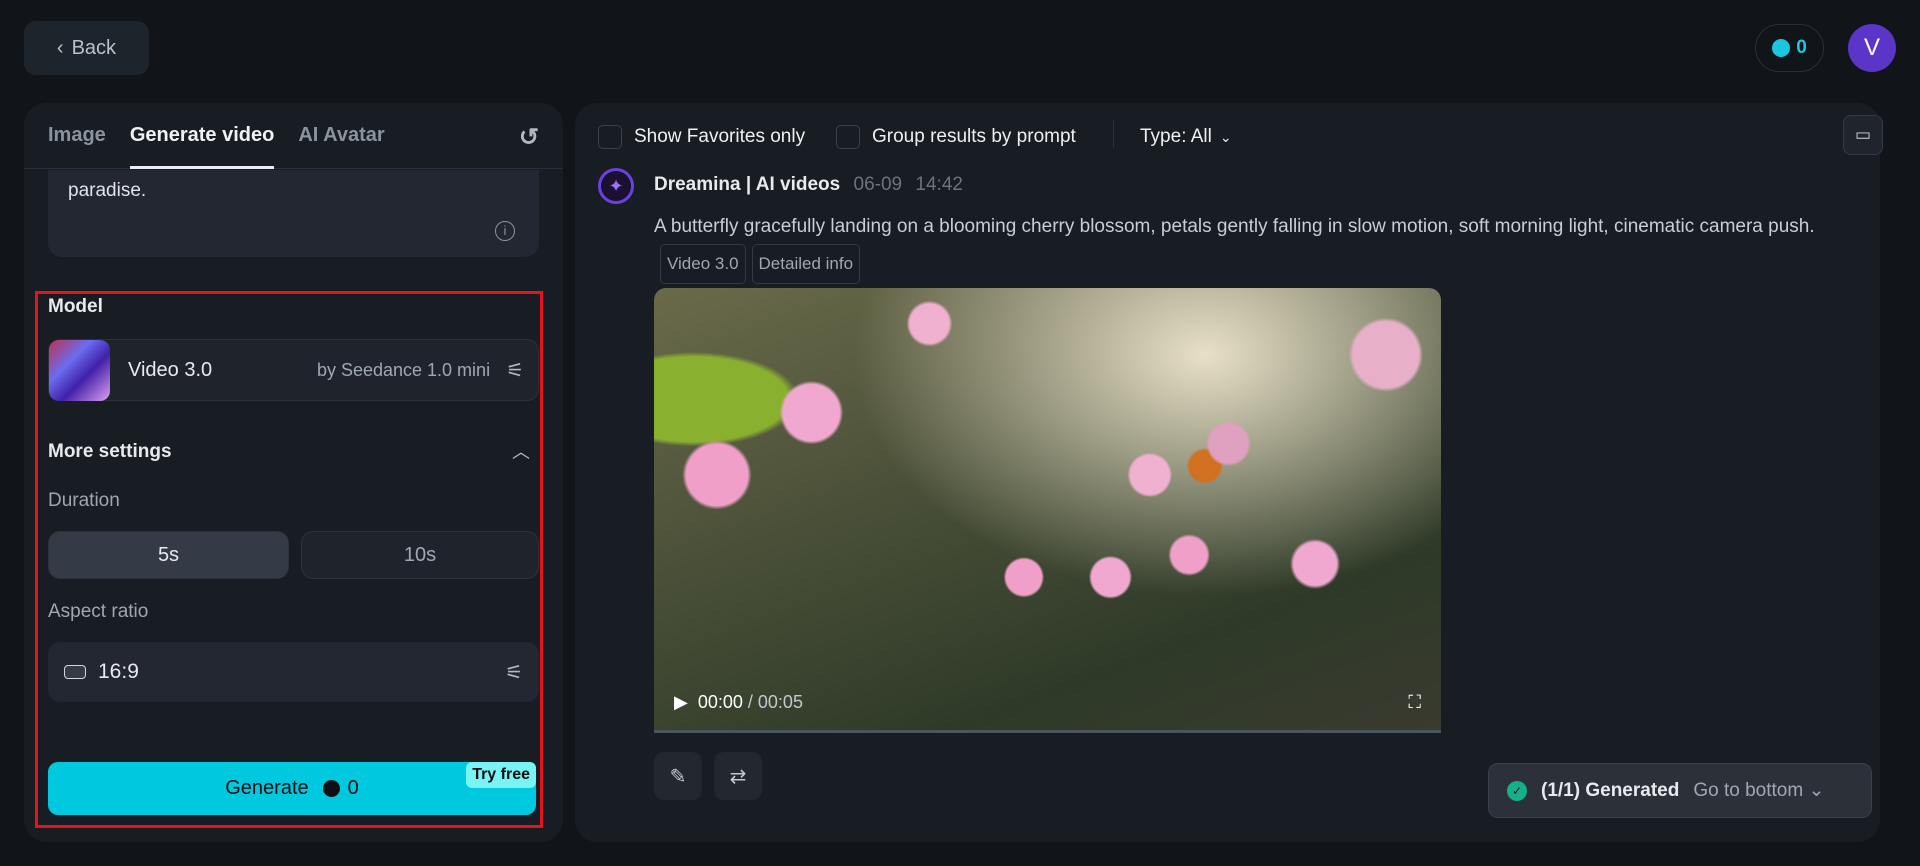 The image size is (1920, 866). I want to click on chevron-up-icon: ︿, so click(521, 451).